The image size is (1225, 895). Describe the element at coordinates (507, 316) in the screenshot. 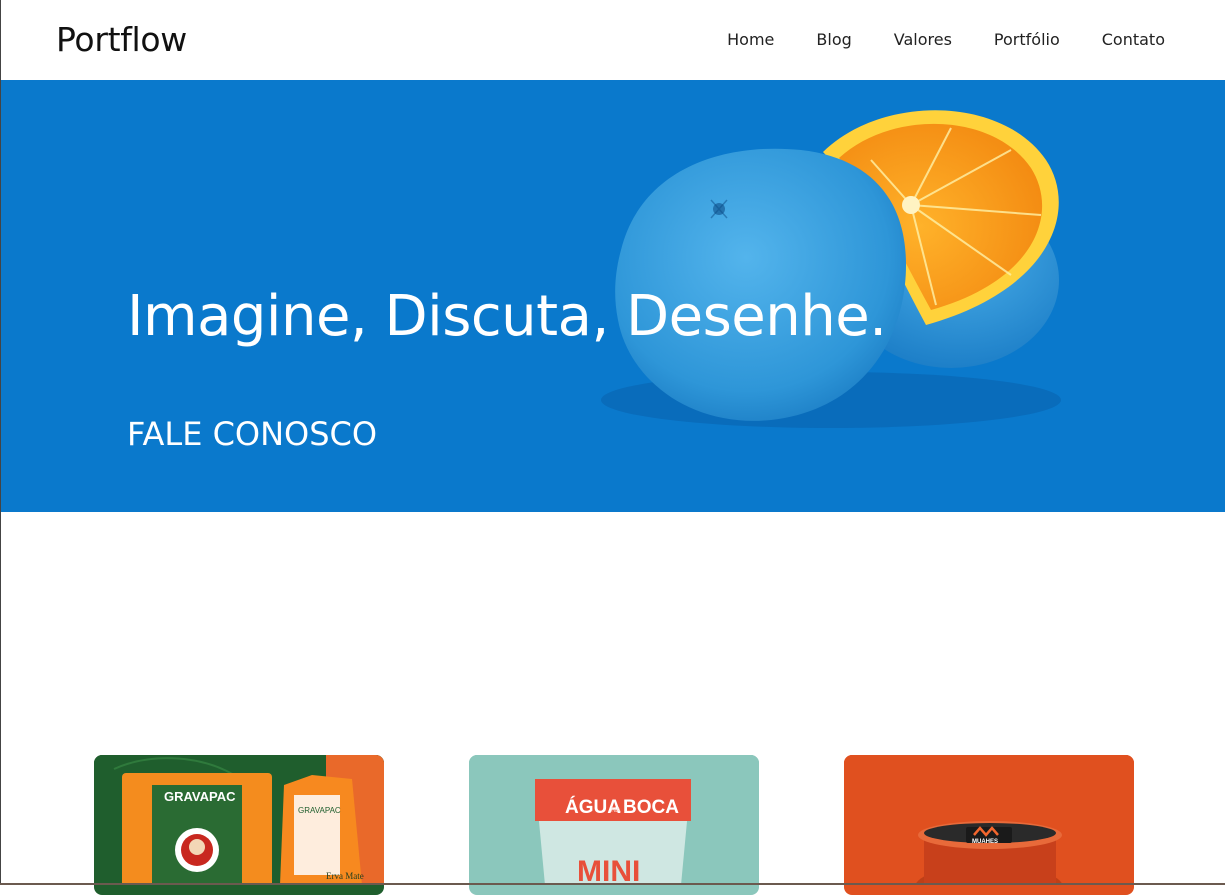

I see `hero-title: Imagine, Discuta, Desenhe.` at that location.